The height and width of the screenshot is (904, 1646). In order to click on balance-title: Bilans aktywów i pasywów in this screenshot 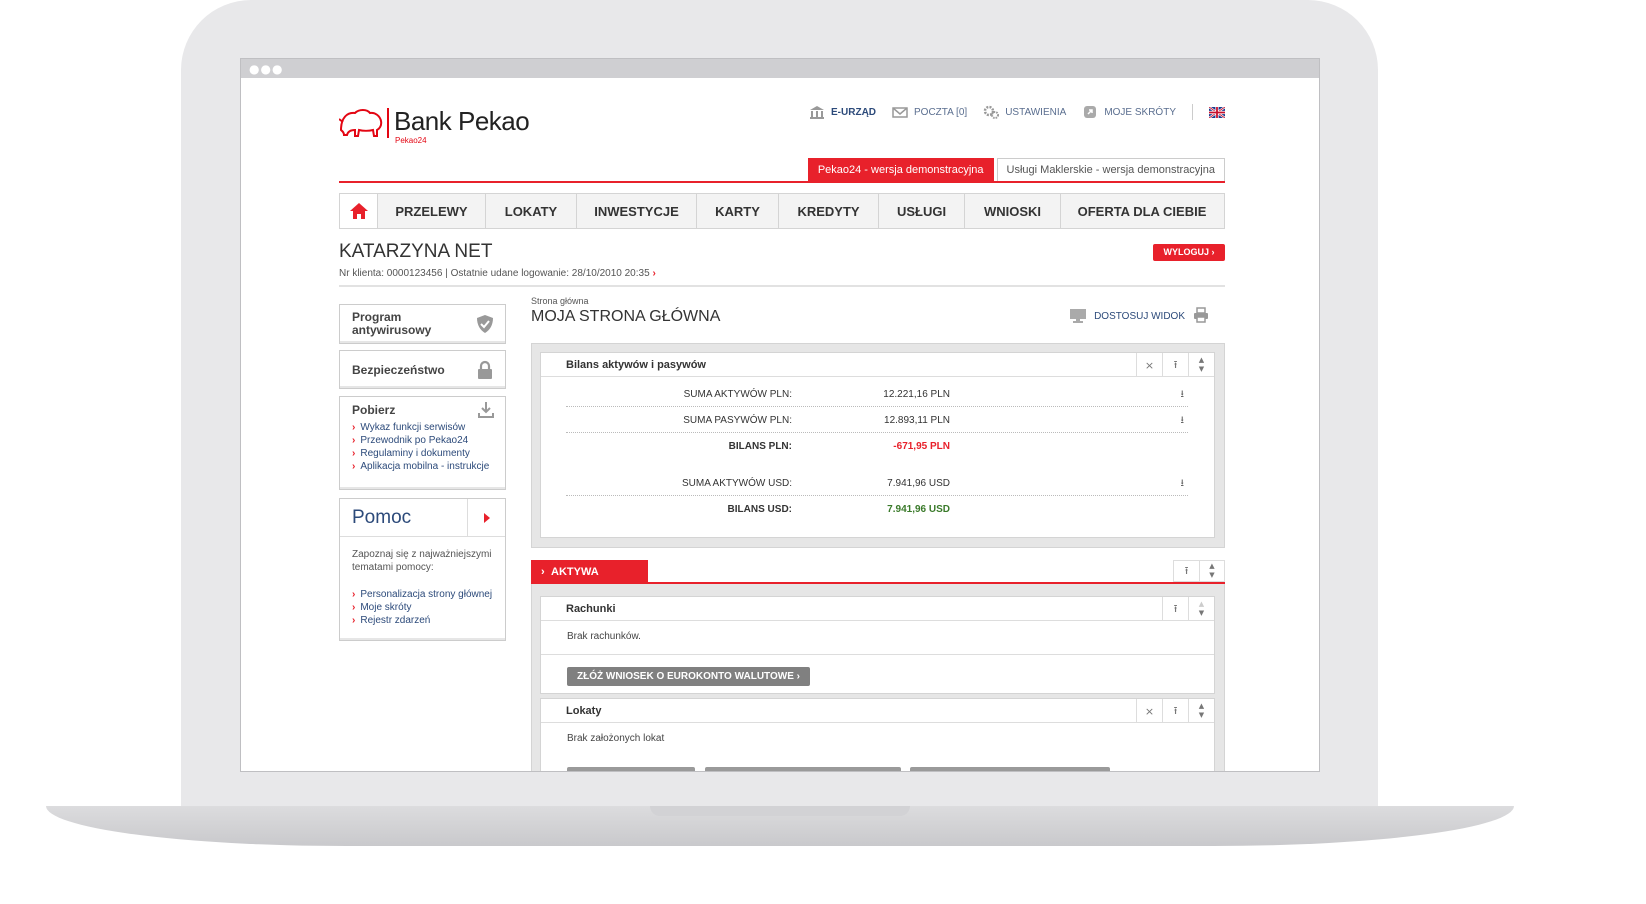, I will do `click(636, 365)`.